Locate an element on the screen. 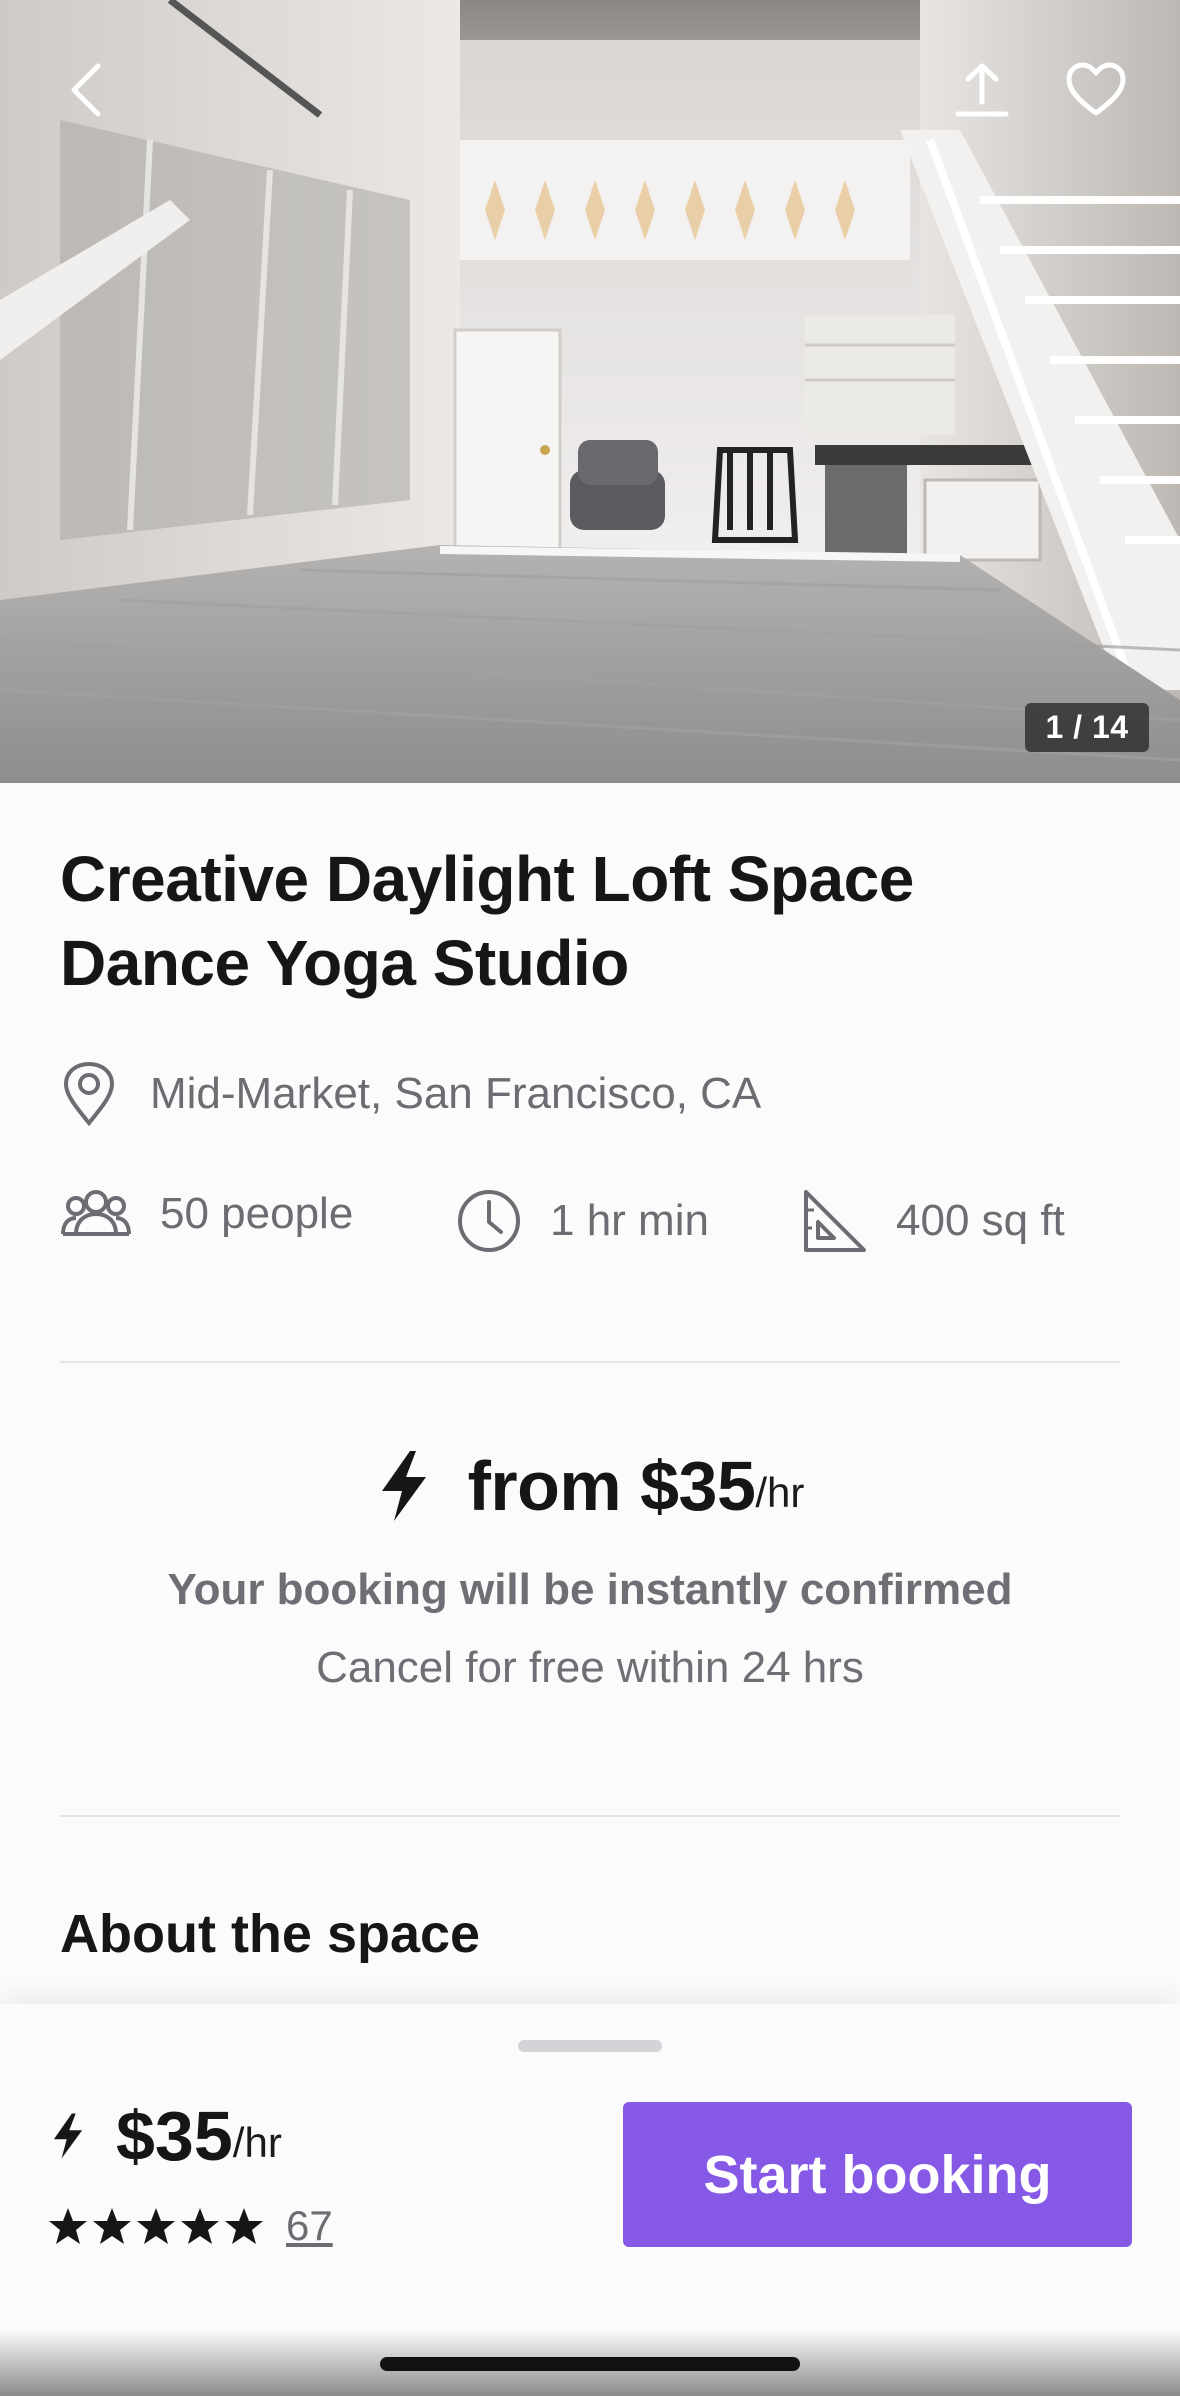  photo-counter: 1 / 14 is located at coordinates (1087, 727).